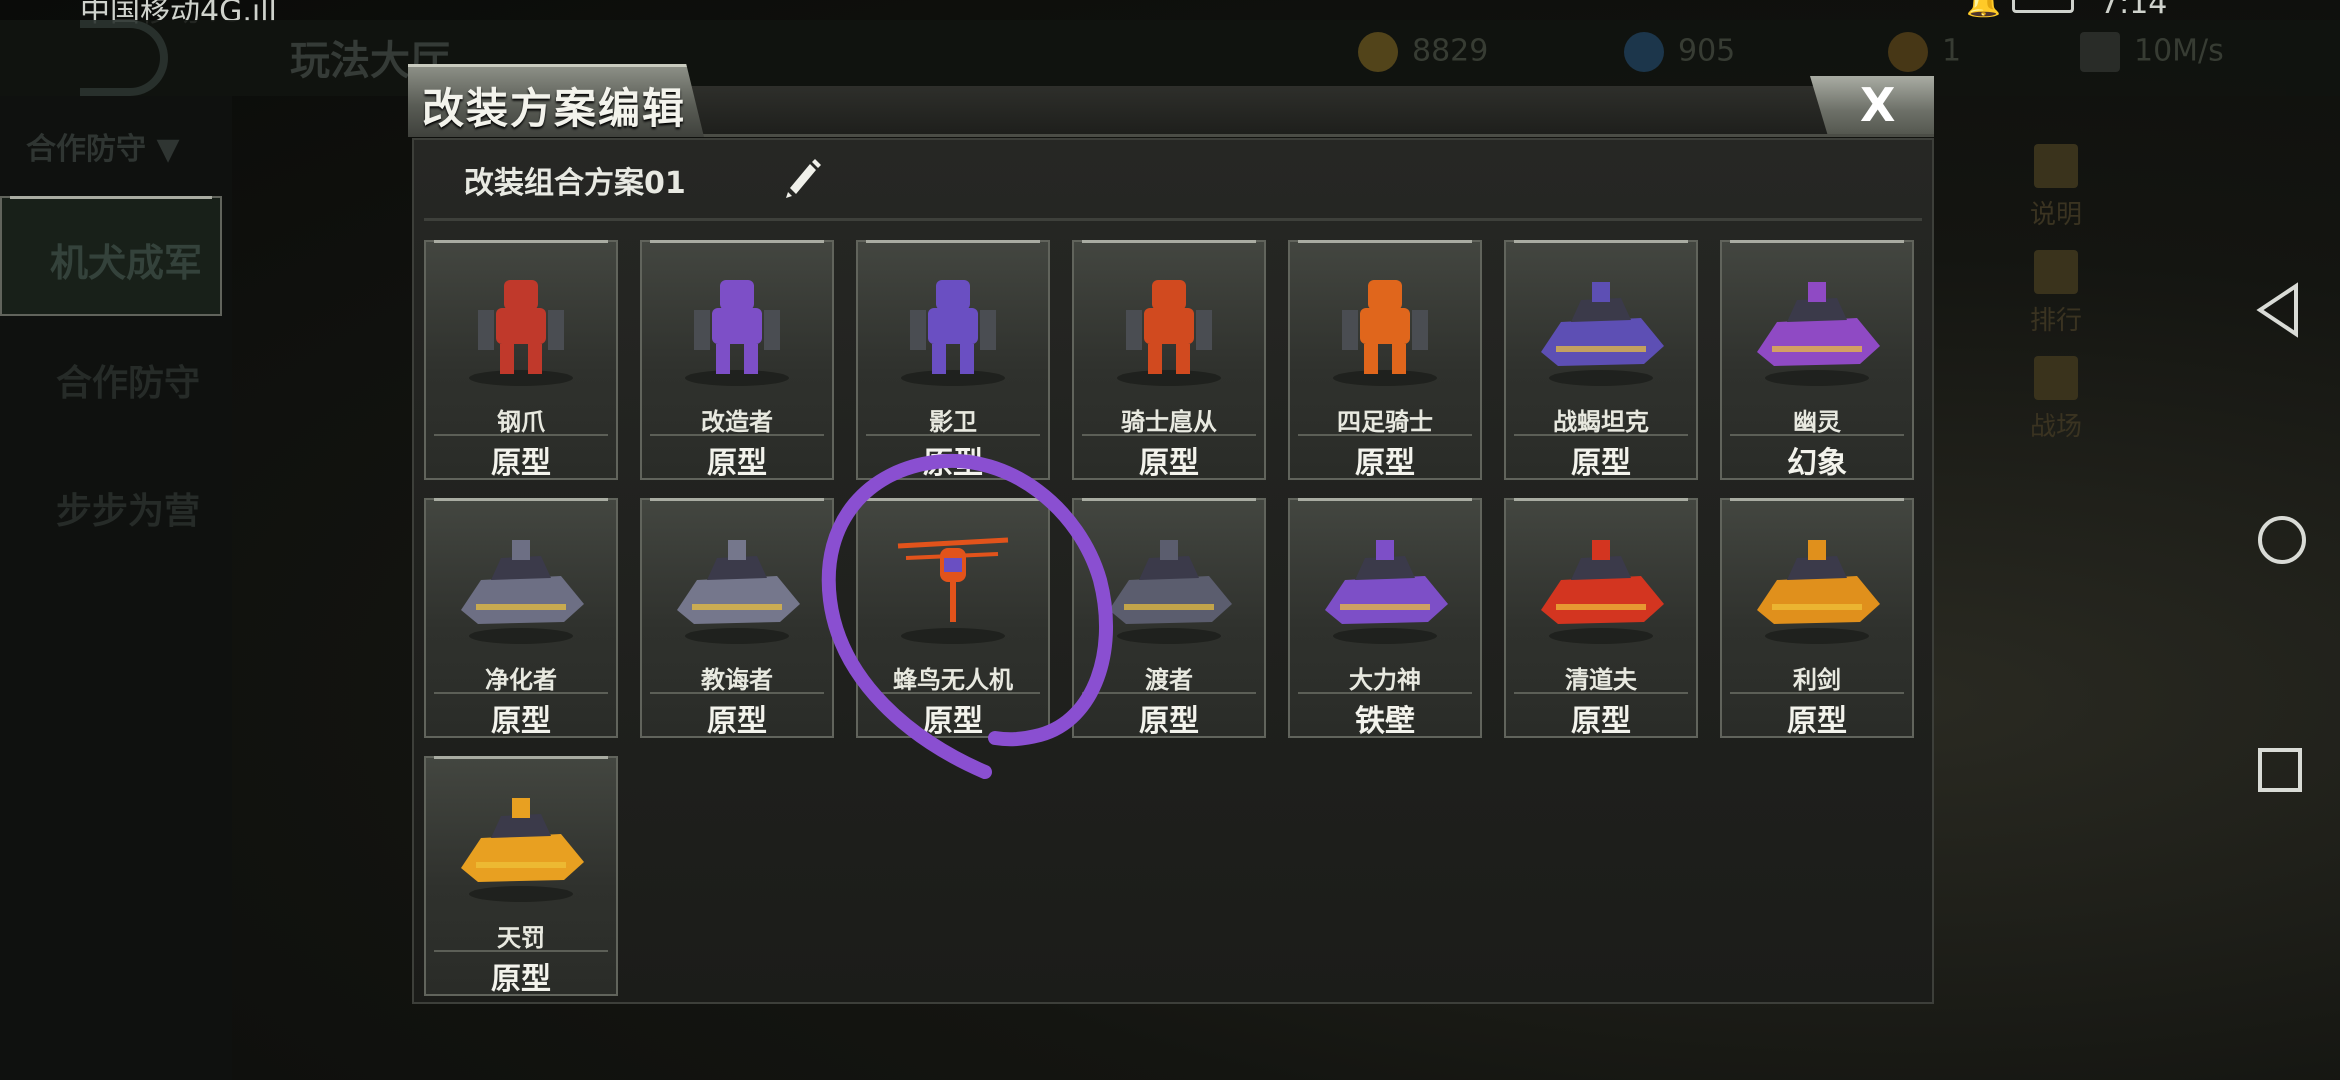 Image resolution: width=2340 pixels, height=1080 pixels. What do you see at coordinates (521, 938) in the screenshot?
I see `unit-name: 天罚` at bounding box center [521, 938].